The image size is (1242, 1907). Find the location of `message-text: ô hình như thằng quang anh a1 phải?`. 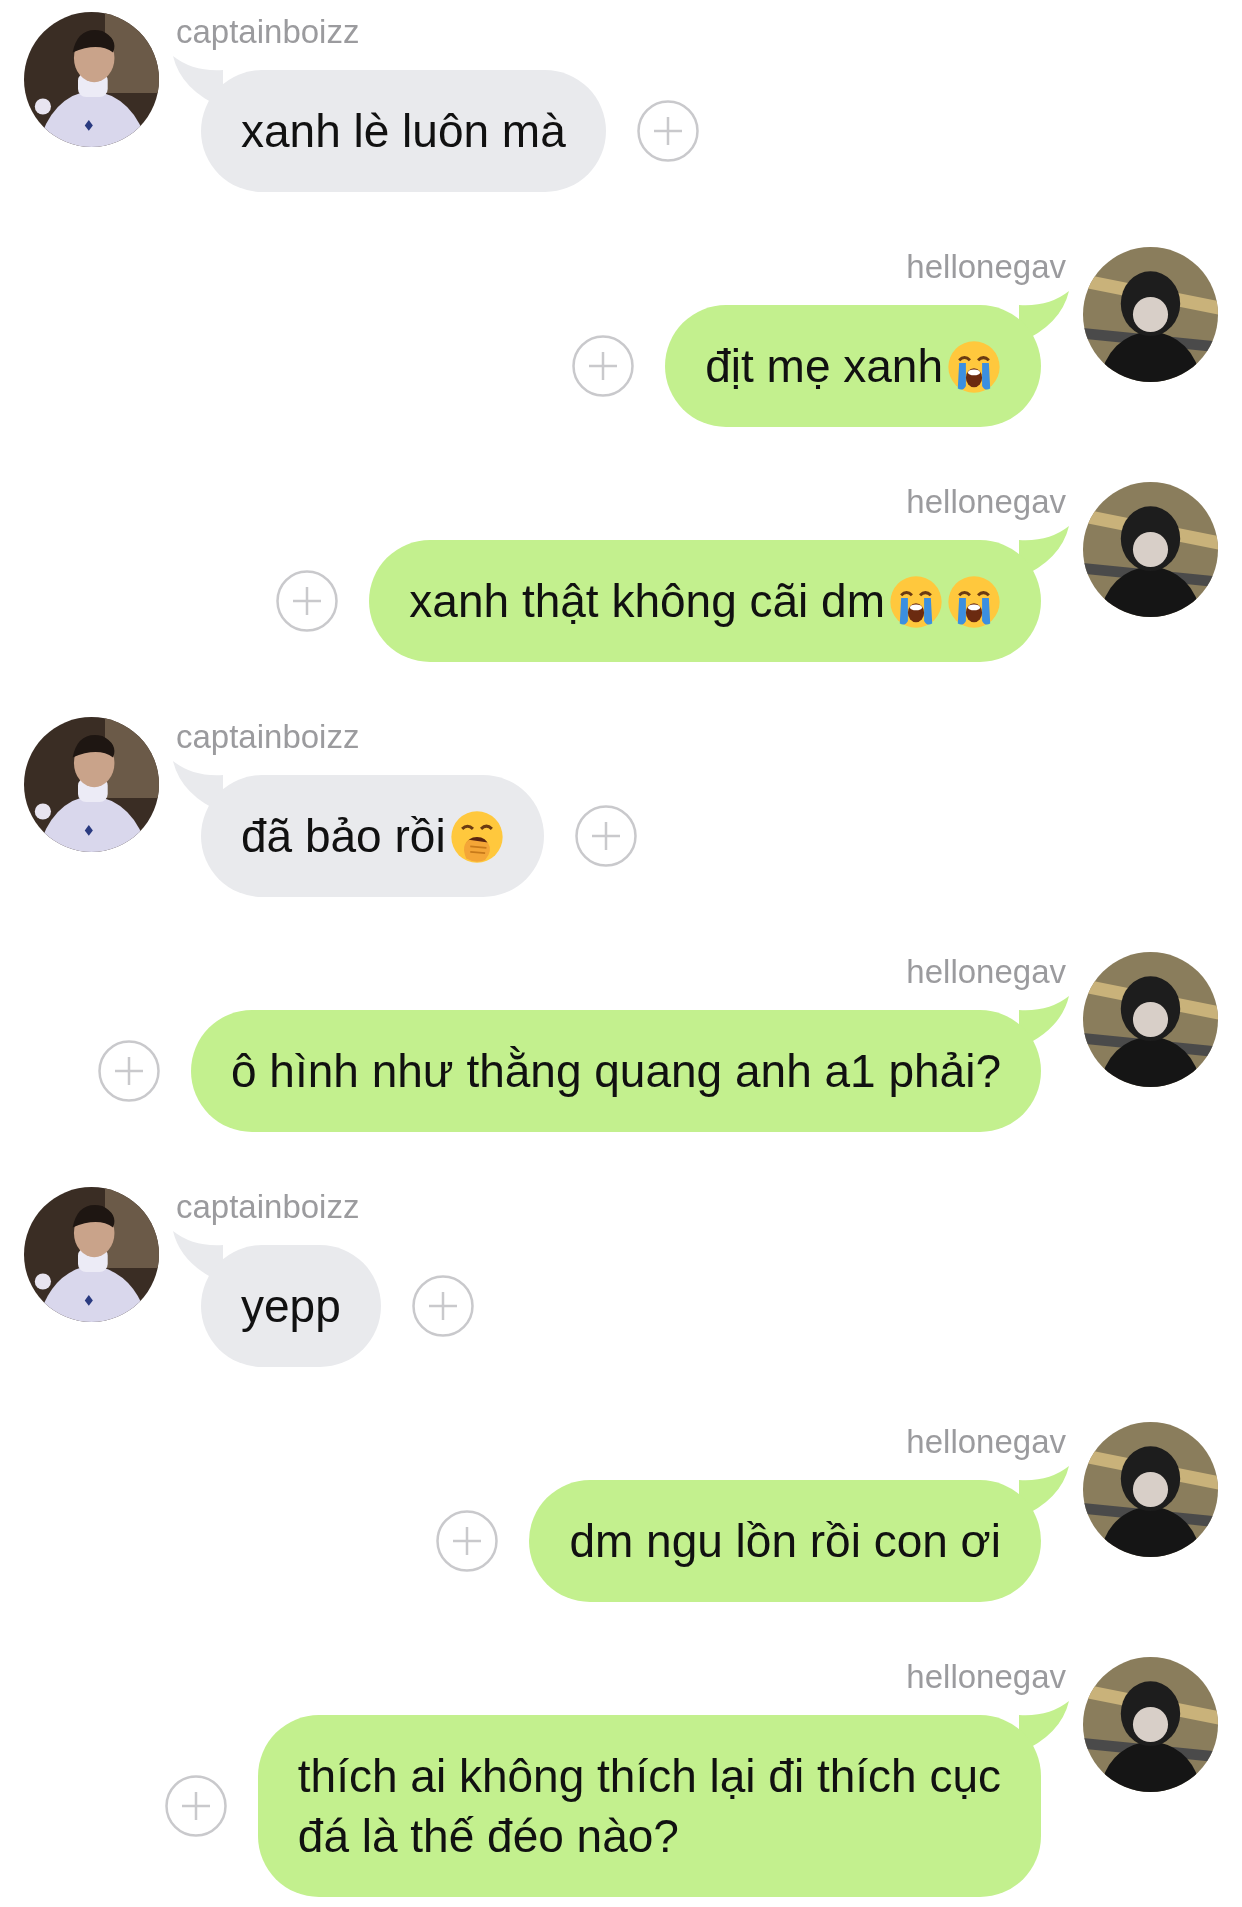

message-text: ô hình như thằng quang anh a1 phải? is located at coordinates (615, 1071).